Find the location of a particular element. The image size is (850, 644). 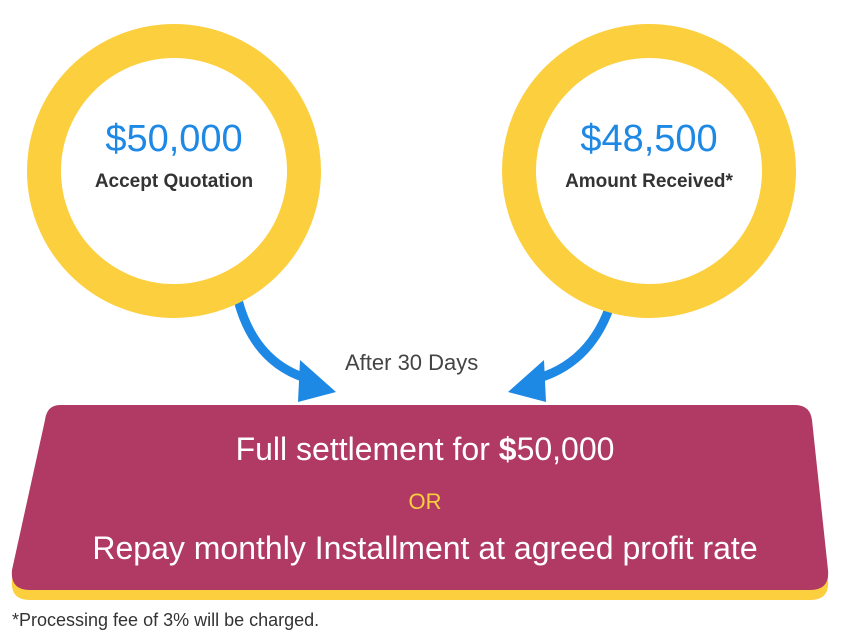

footnote: *Processing fee of 3% will be charged. is located at coordinates (166, 620).